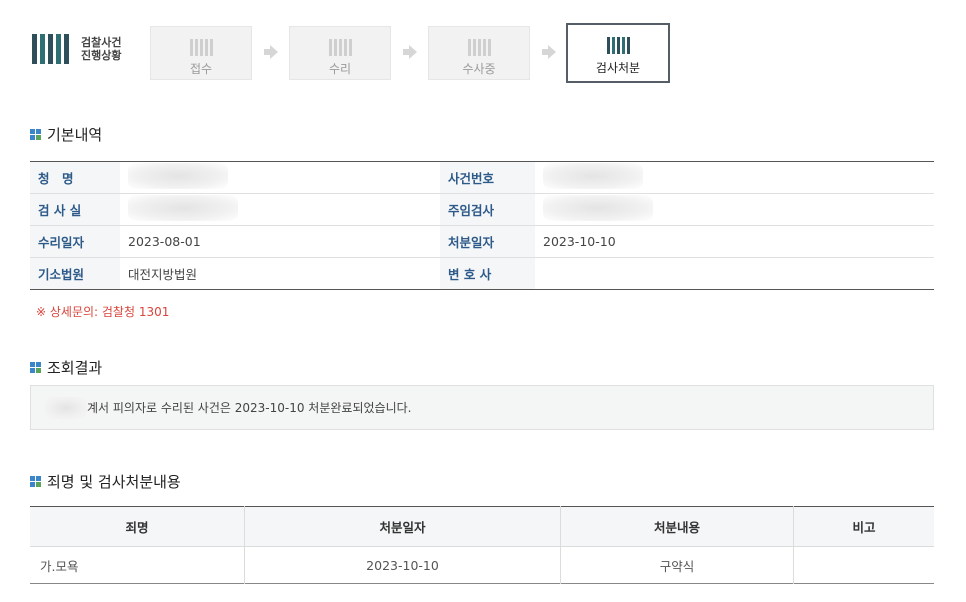  I want to click on table-row: 기소법원 대전지방법원 변 호 사, so click(482, 273).